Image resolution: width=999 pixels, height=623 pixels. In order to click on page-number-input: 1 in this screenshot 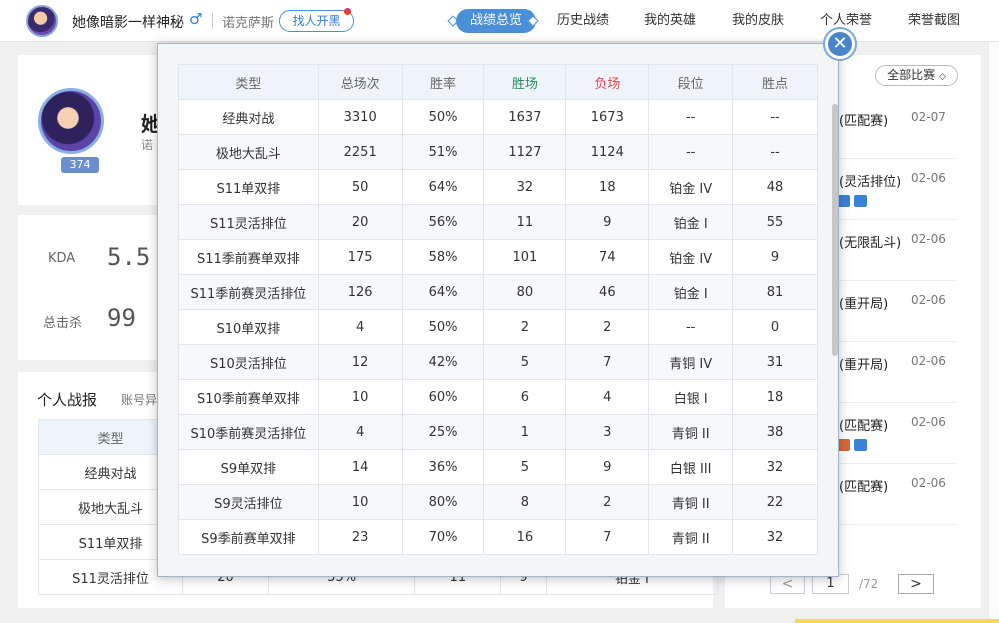, I will do `click(830, 584)`.